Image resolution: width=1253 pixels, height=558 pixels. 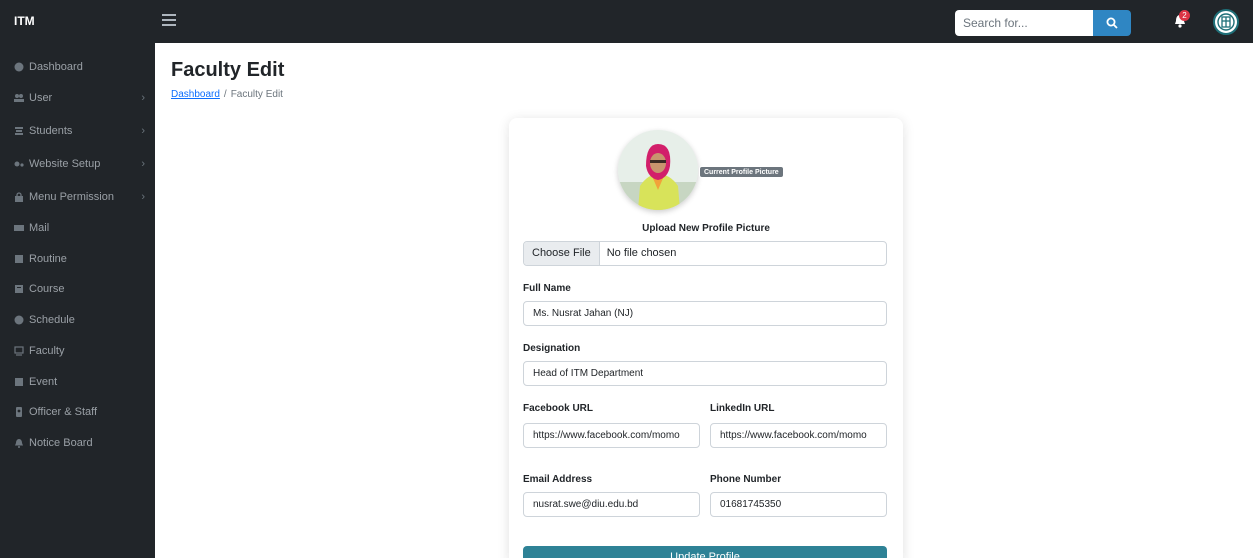 What do you see at coordinates (19, 98) in the screenshot?
I see `users-icon` at bounding box center [19, 98].